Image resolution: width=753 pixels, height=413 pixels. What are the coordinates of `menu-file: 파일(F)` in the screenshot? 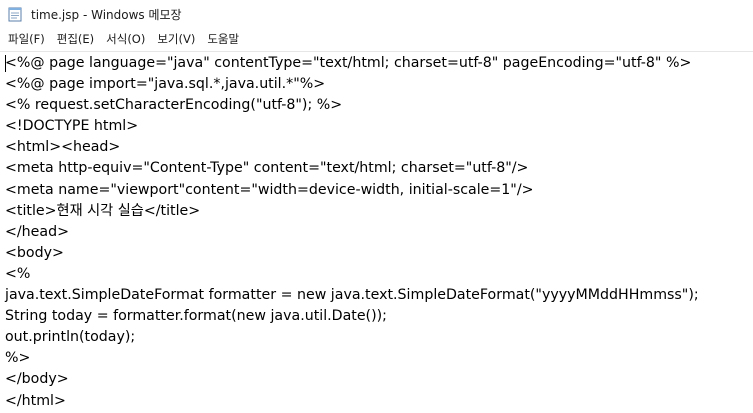 It's located at (26, 39).